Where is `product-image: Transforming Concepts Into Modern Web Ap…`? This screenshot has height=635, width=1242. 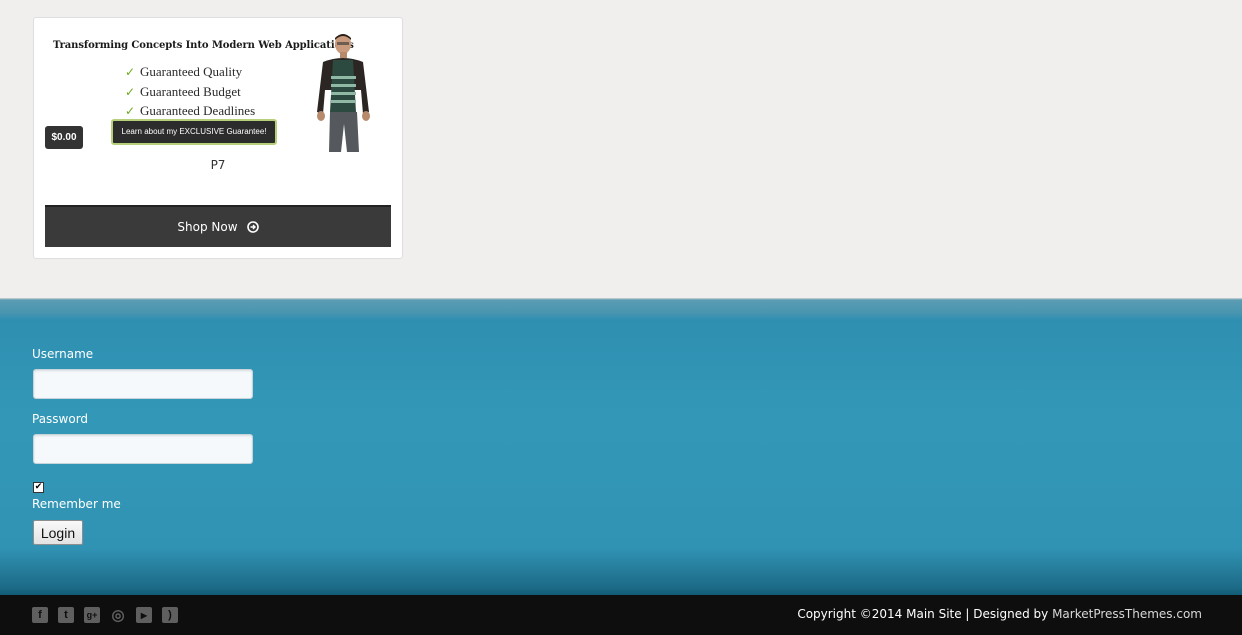 product-image: Transforming Concepts Into Modern Web Ap… is located at coordinates (218, 91).